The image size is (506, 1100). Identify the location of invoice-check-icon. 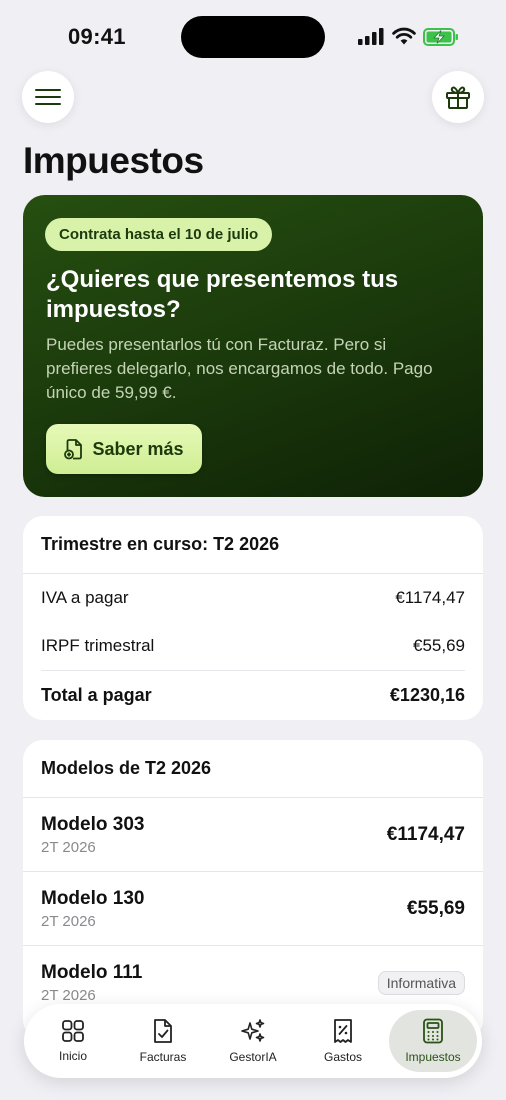
(163, 1031).